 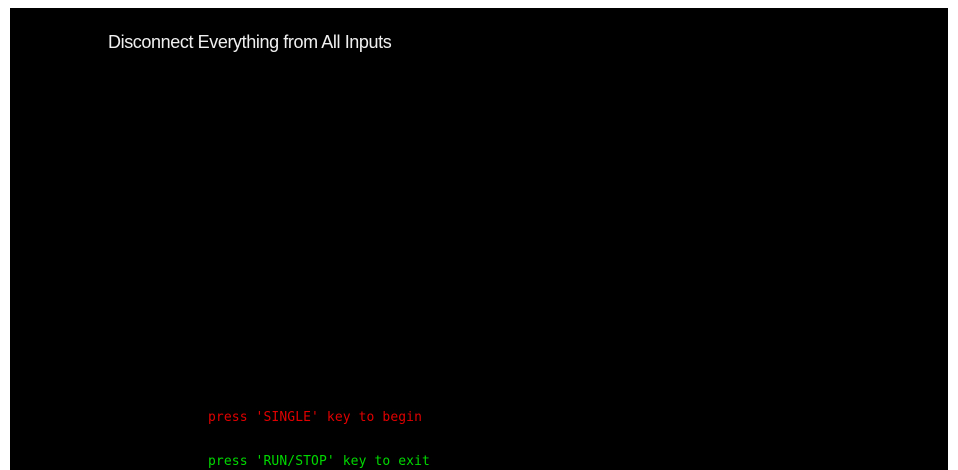 I want to click on begin-prompt: press 'SINGLE' key to begin, so click(x=315, y=417).